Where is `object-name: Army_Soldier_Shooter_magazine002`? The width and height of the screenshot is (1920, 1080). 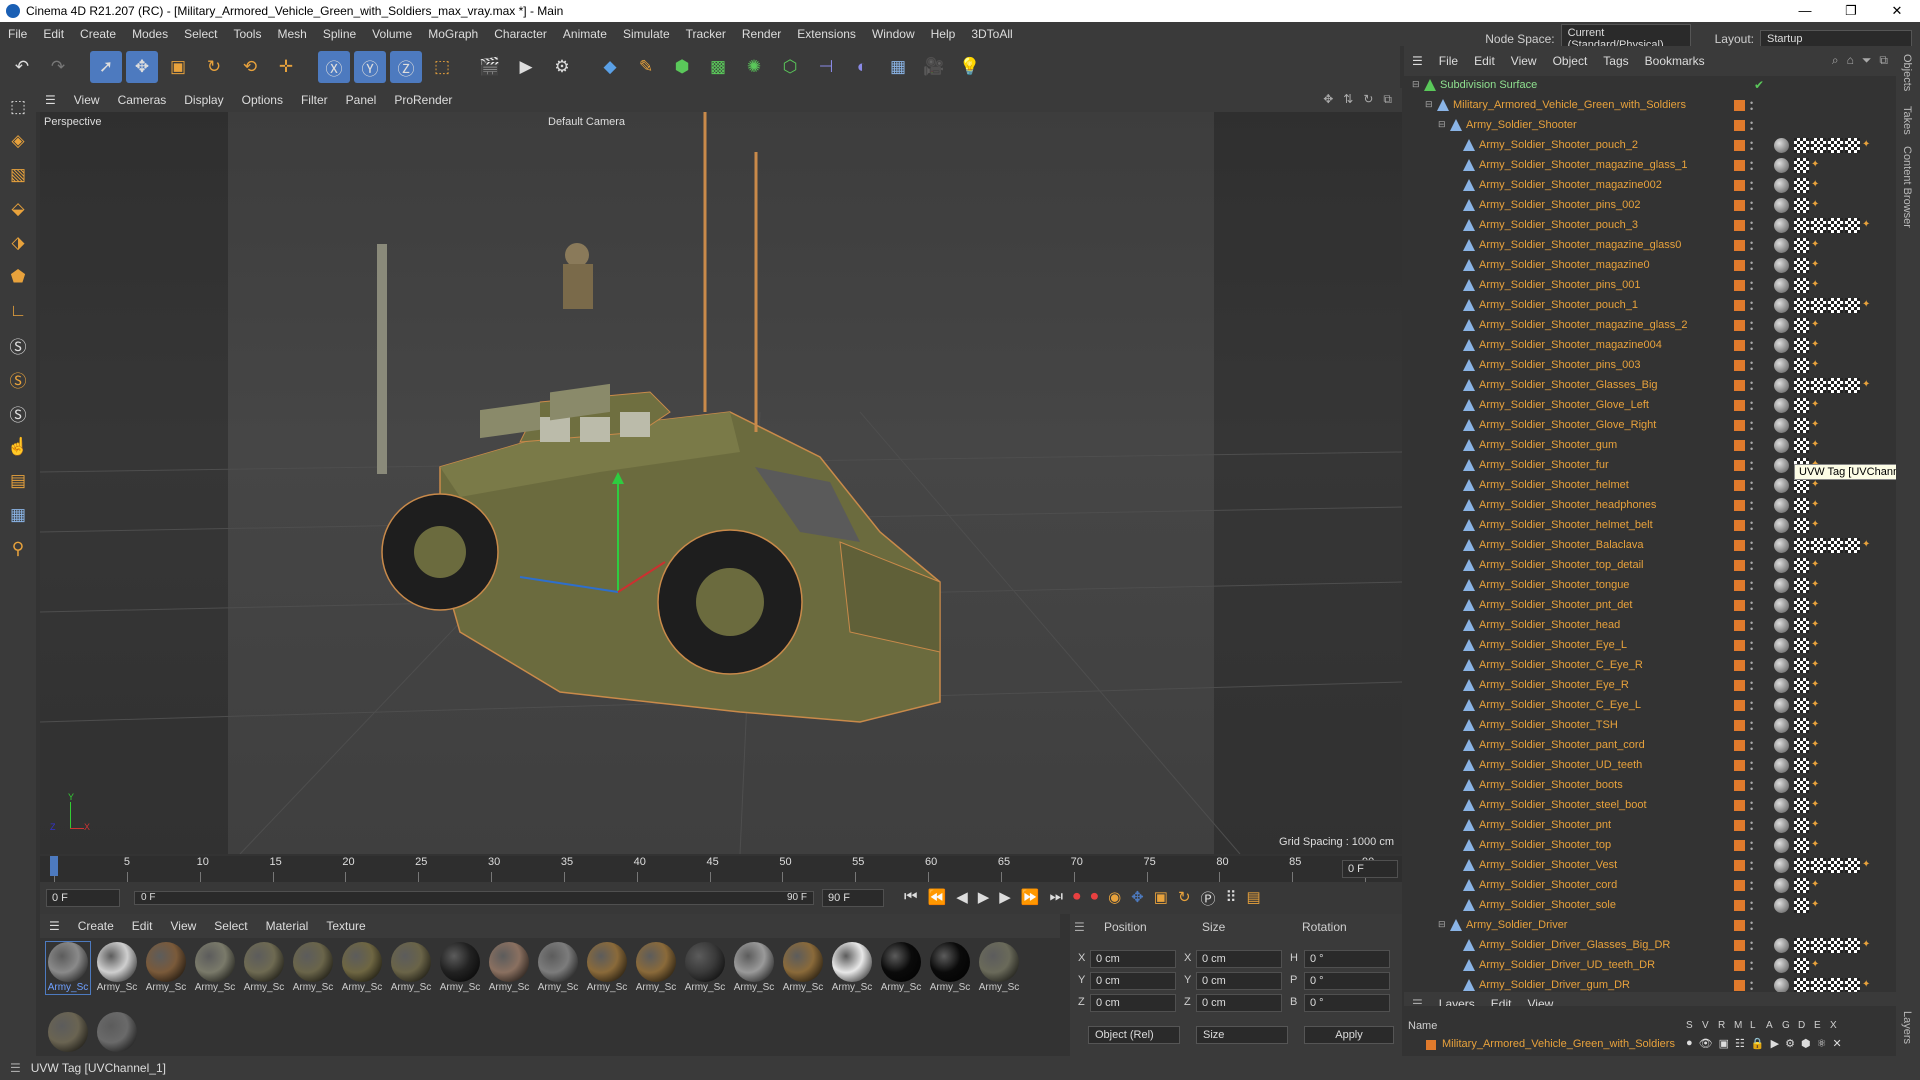 object-name: Army_Soldier_Shooter_magazine002 is located at coordinates (1570, 185).